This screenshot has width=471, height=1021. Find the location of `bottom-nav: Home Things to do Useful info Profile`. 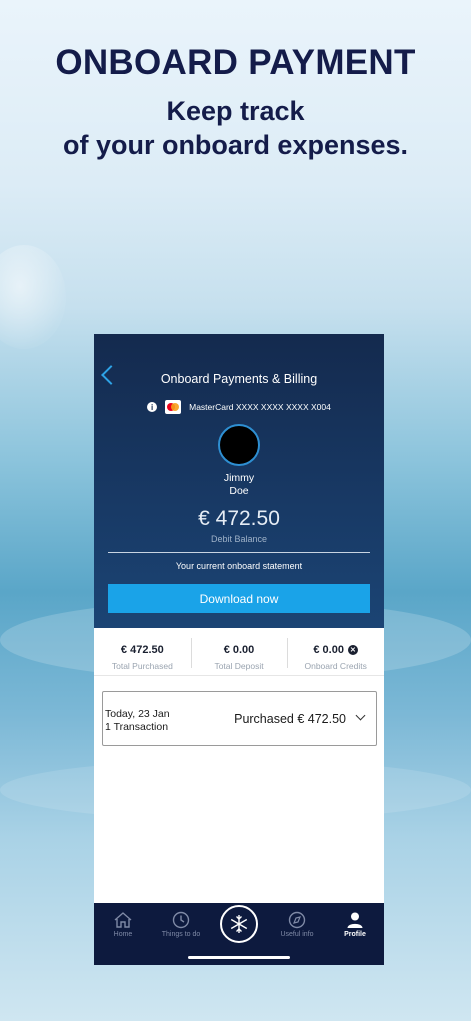

bottom-nav: Home Things to do Useful info Profile is located at coordinates (239, 934).